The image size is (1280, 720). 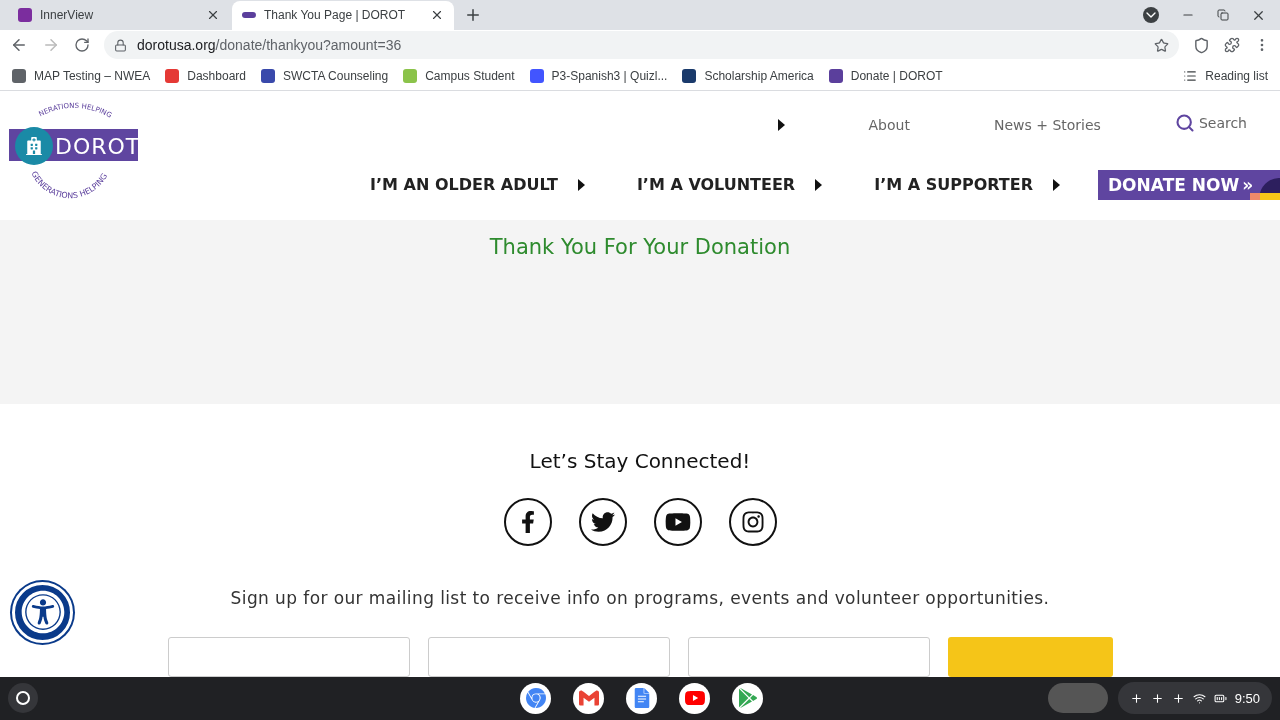 I want to click on connect-heading: Let’s Stay Connected!, so click(x=640, y=460).